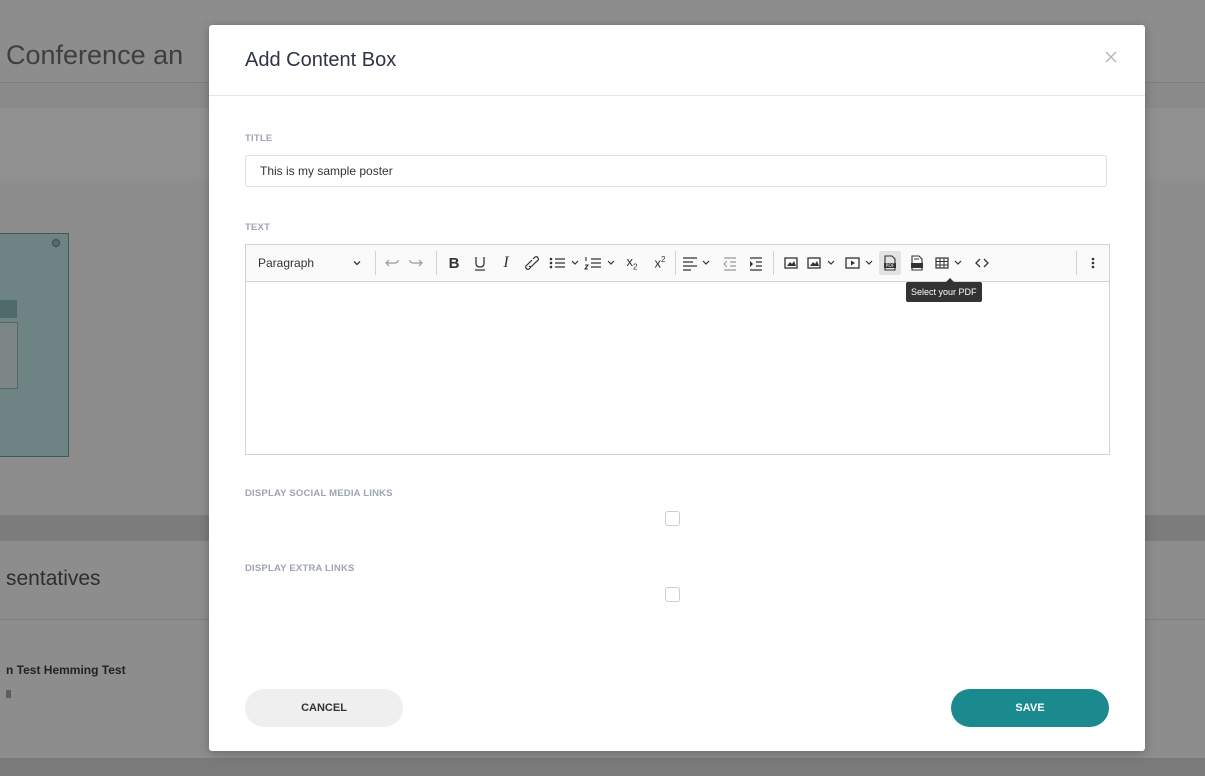  I want to click on save-button: SAVE, so click(1030, 708).